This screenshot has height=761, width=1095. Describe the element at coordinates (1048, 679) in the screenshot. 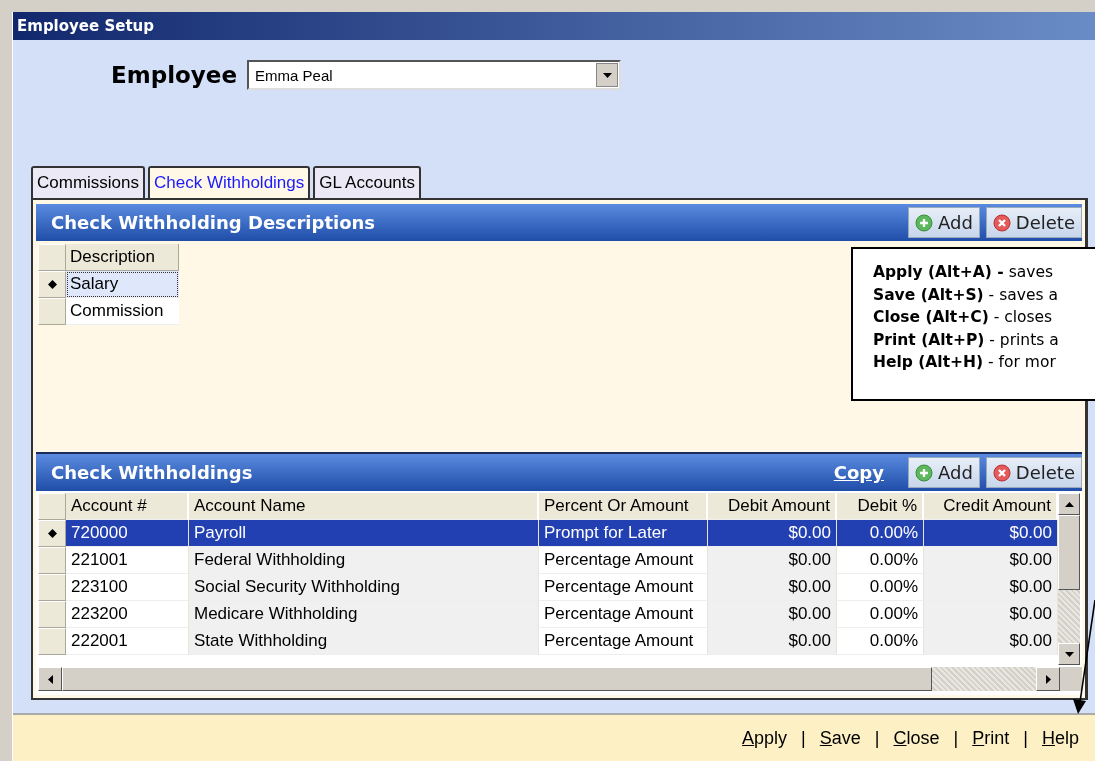

I see `scroll-right-icon` at that location.